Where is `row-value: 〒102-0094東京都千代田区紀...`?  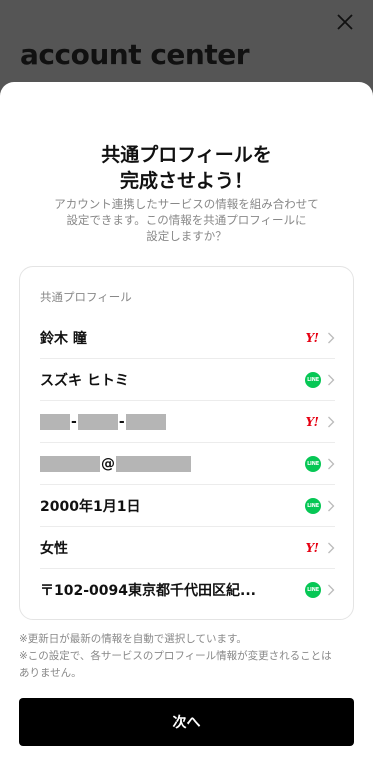 row-value: 〒102-0094東京都千代田区紀... is located at coordinates (148, 591).